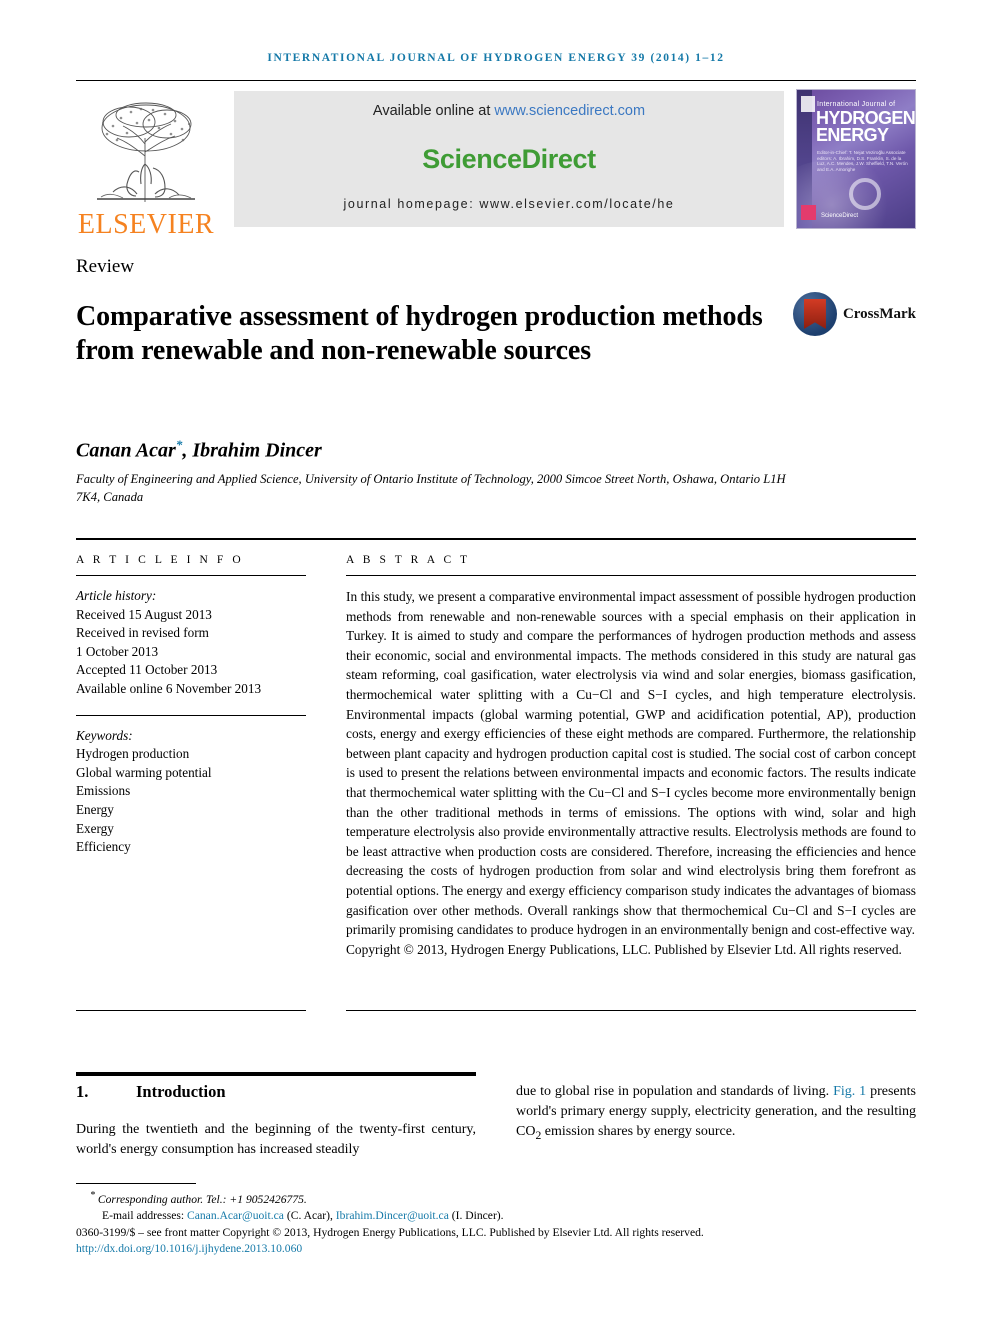 Image resolution: width=992 pixels, height=1323 pixels. I want to click on keyword-item: Efficiency, so click(103, 847).